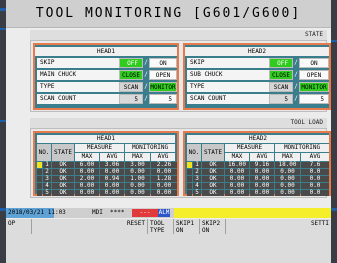 This screenshot has height=263, width=337. What do you see at coordinates (319, 223) in the screenshot?
I see `softkey-setting-label: SETTI` at bounding box center [319, 223].